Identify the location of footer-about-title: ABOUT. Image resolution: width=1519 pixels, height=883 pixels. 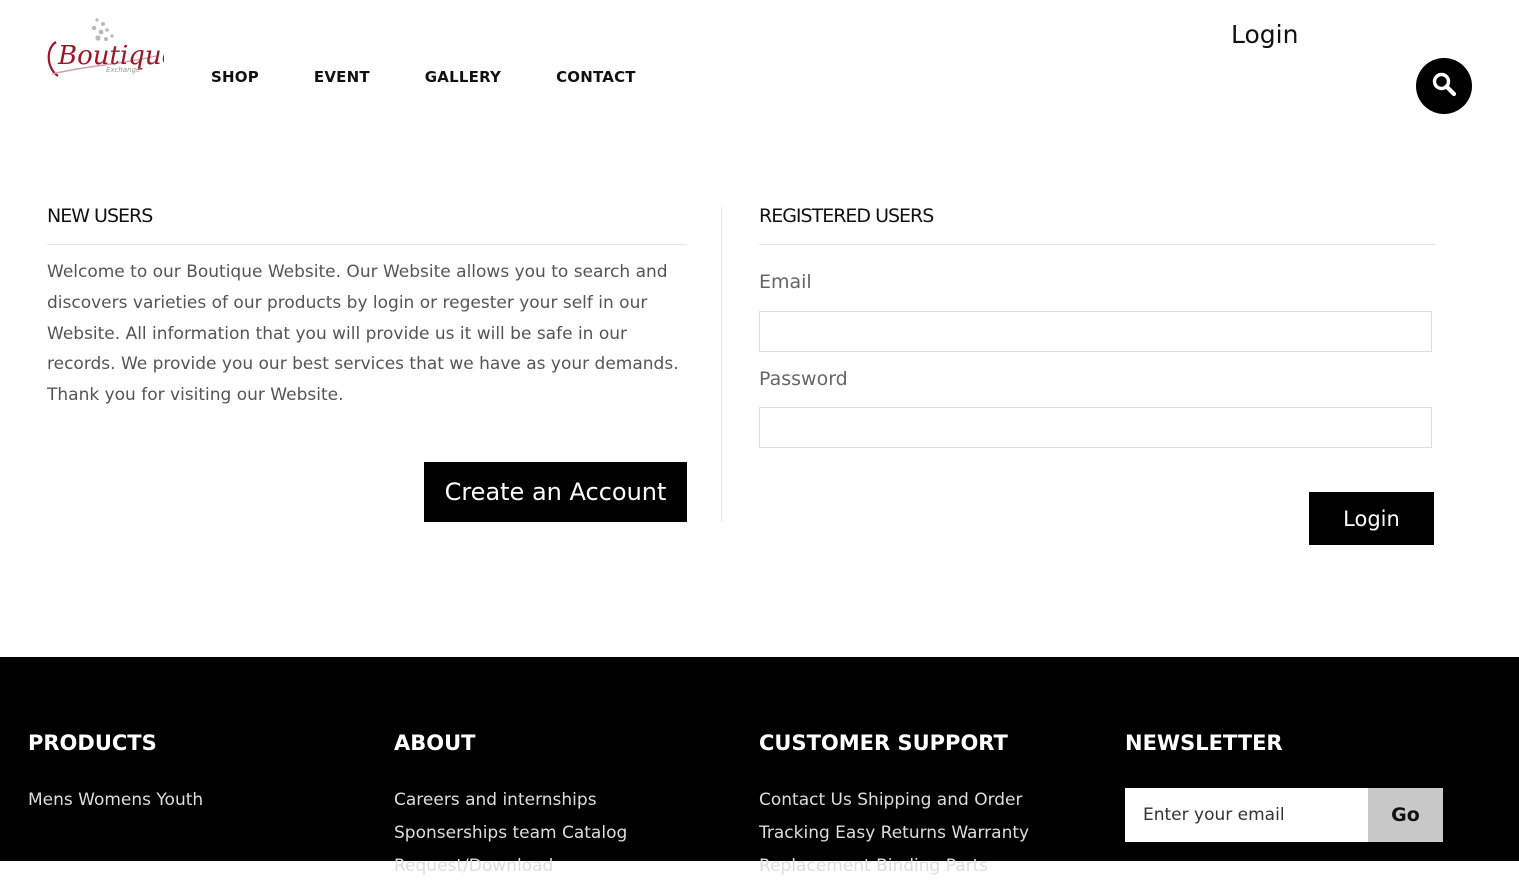
(435, 743).